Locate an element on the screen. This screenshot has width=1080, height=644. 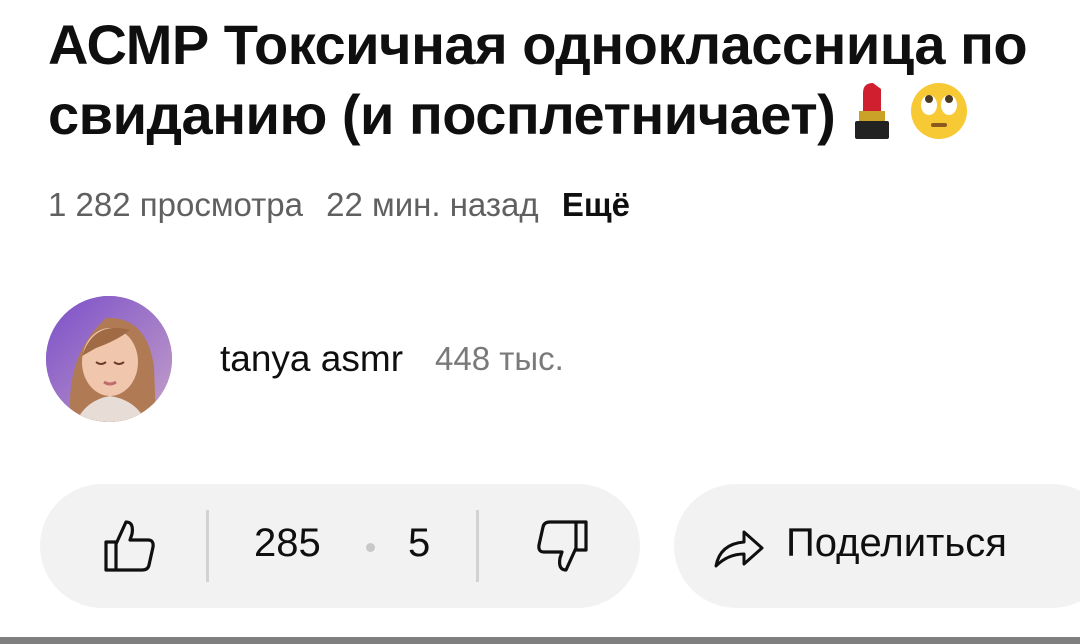
video-title-line-2-text: свиданию (и посплетничает) is located at coordinates (442, 114).